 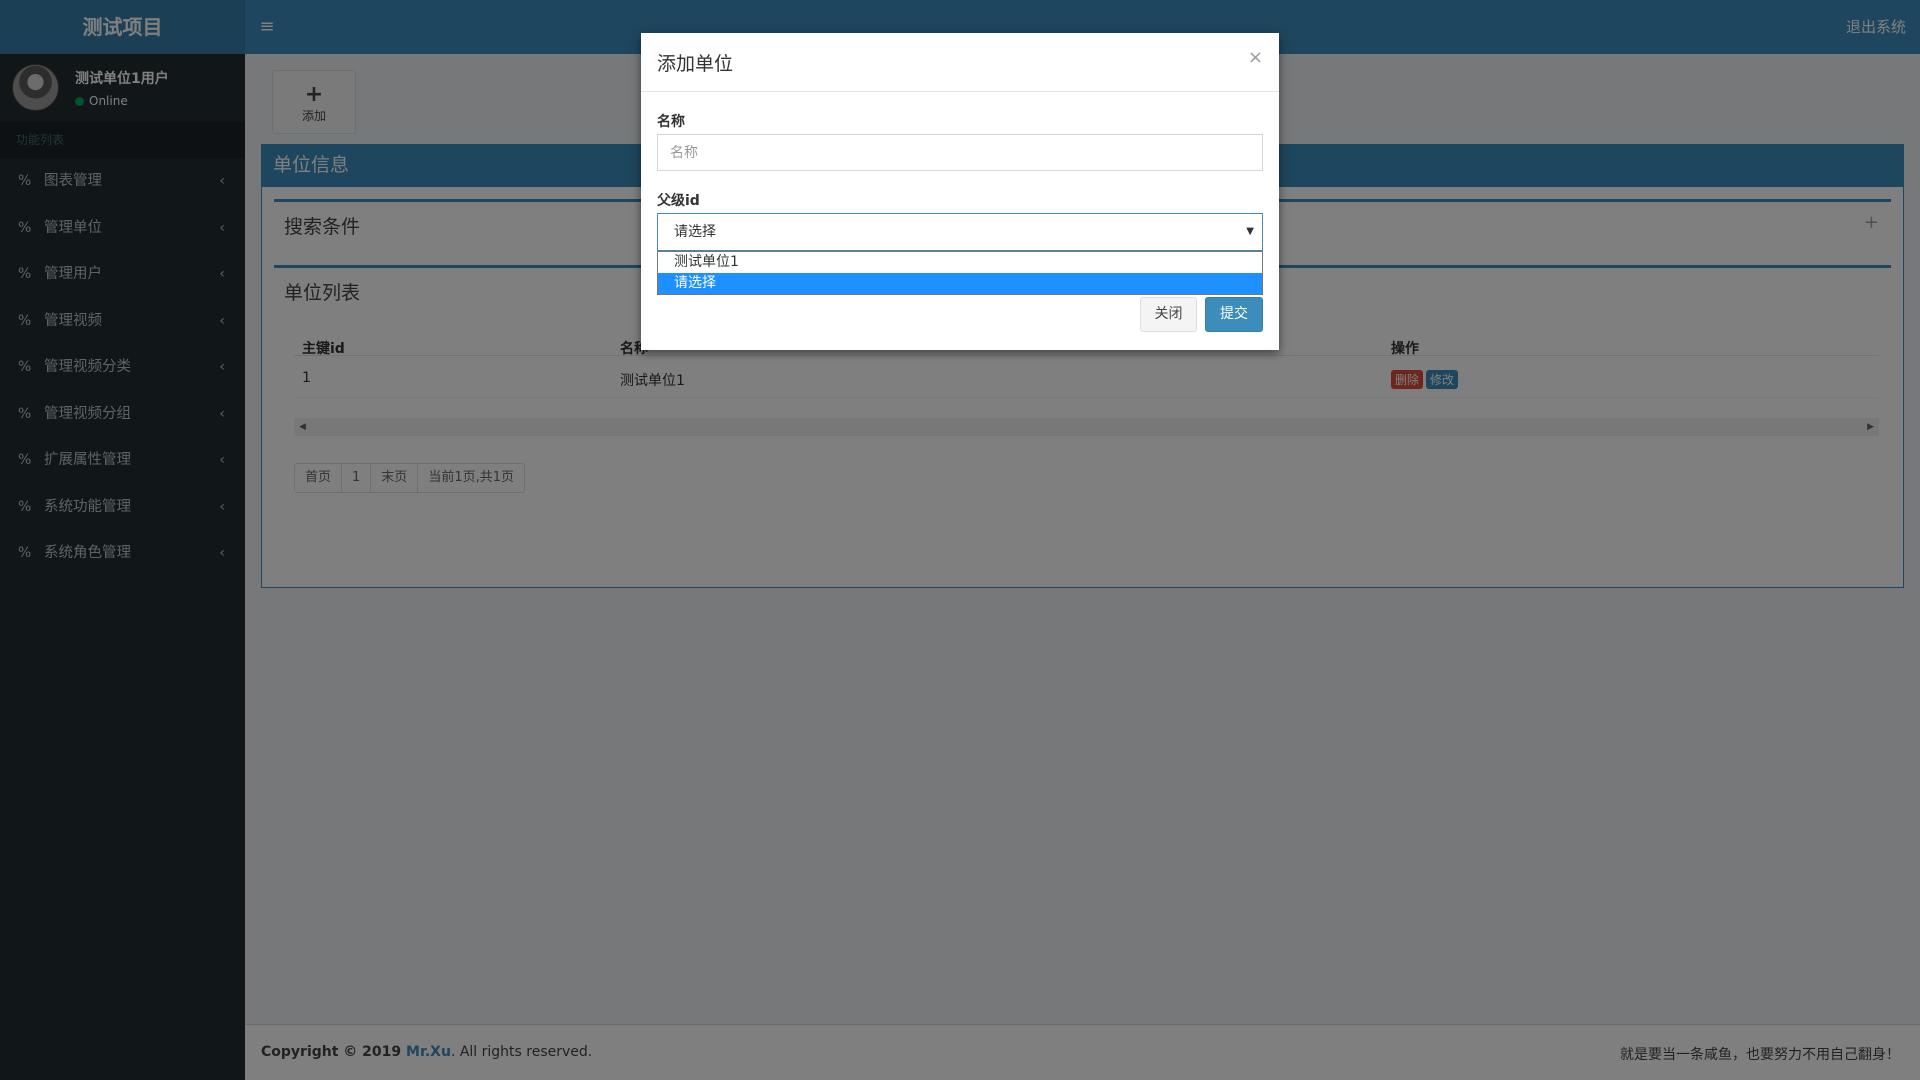 What do you see at coordinates (678, 201) in the screenshot?
I see `parent-id-label: 父级id` at bounding box center [678, 201].